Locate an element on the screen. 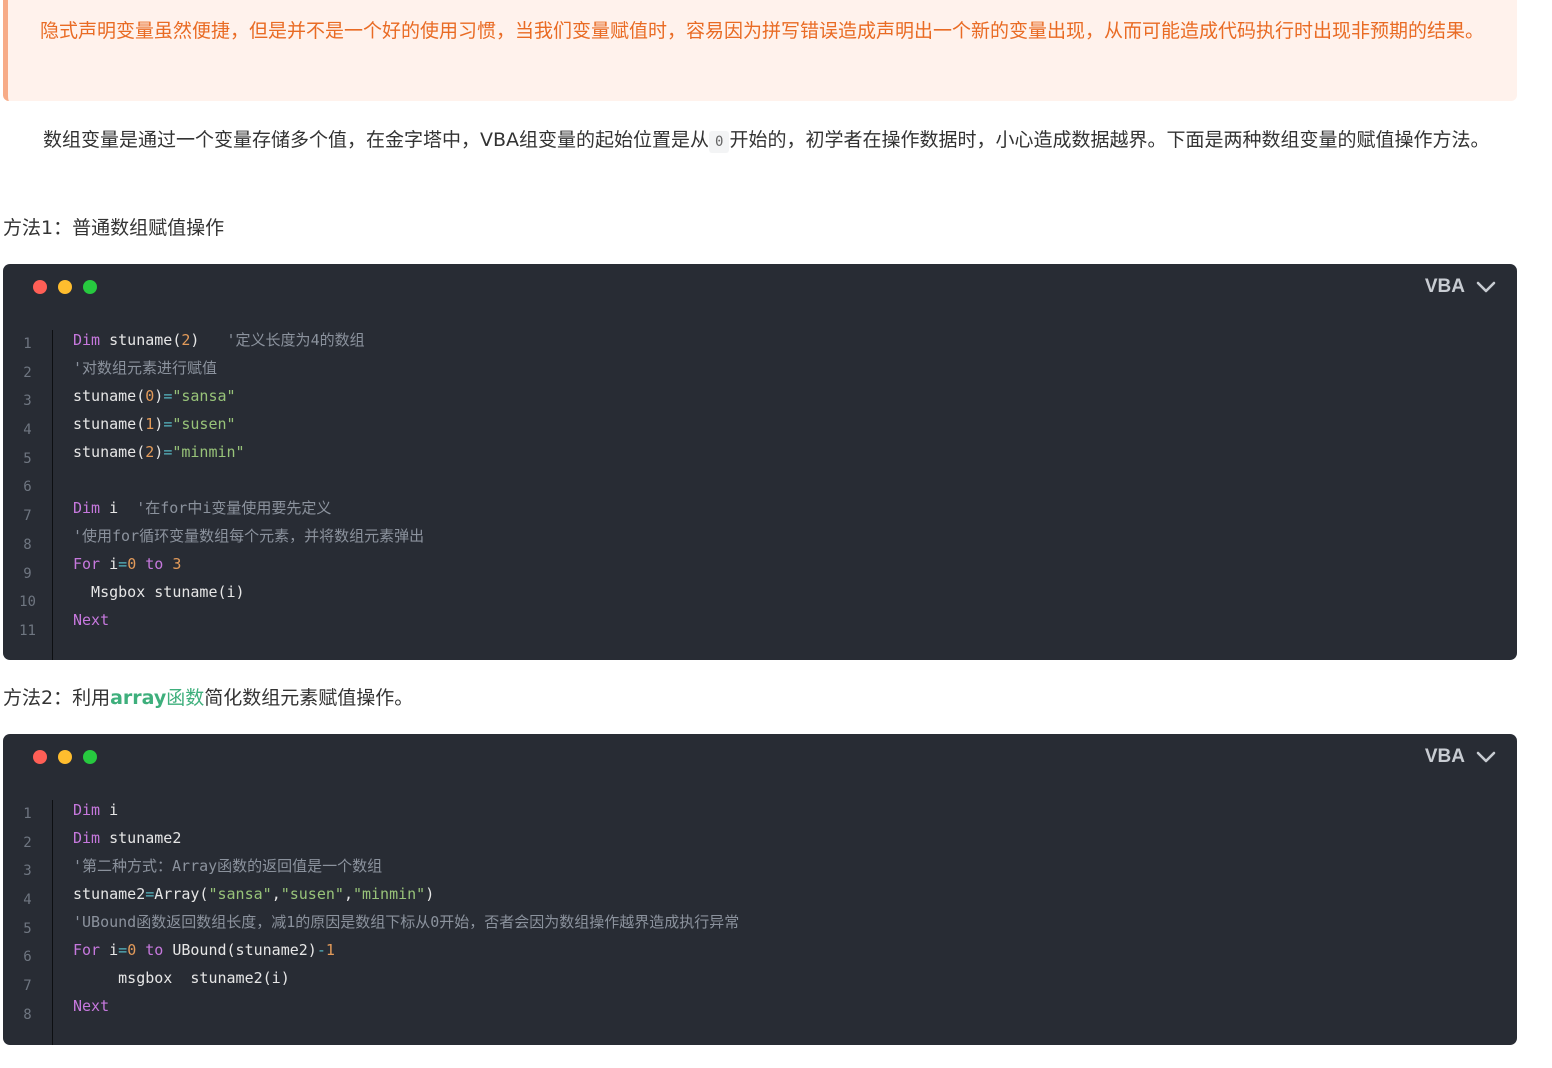  code-token: '定义长度为4的数组 is located at coordinates (295, 340).